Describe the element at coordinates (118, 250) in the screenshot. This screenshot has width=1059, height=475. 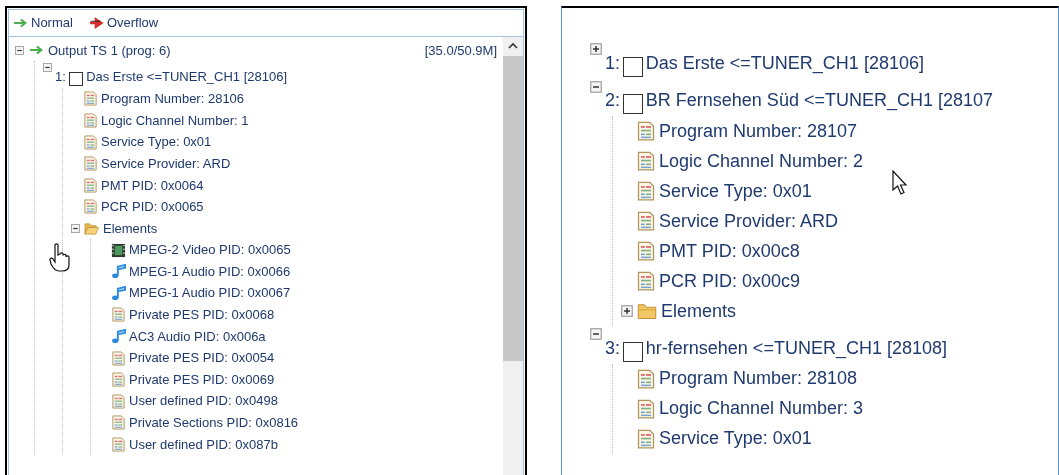
I see `film-icon` at that location.